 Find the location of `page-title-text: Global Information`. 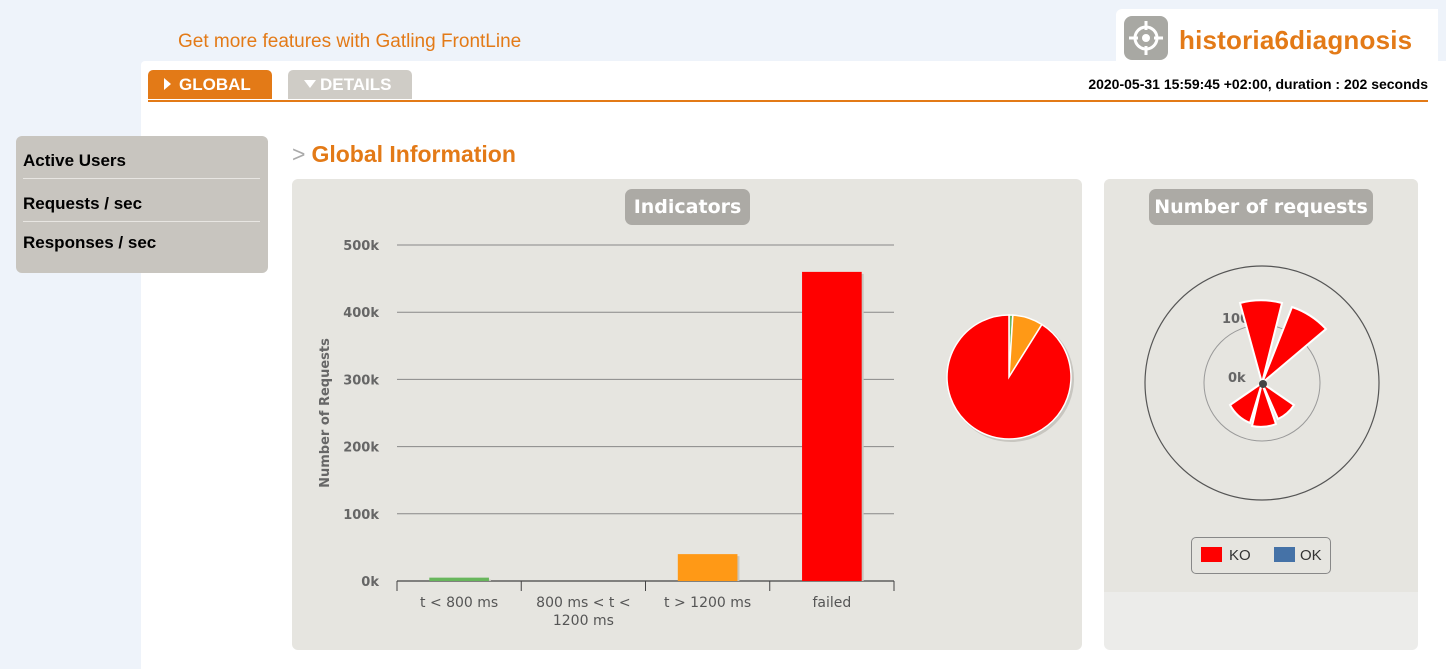

page-title-text: Global Information is located at coordinates (413, 154).